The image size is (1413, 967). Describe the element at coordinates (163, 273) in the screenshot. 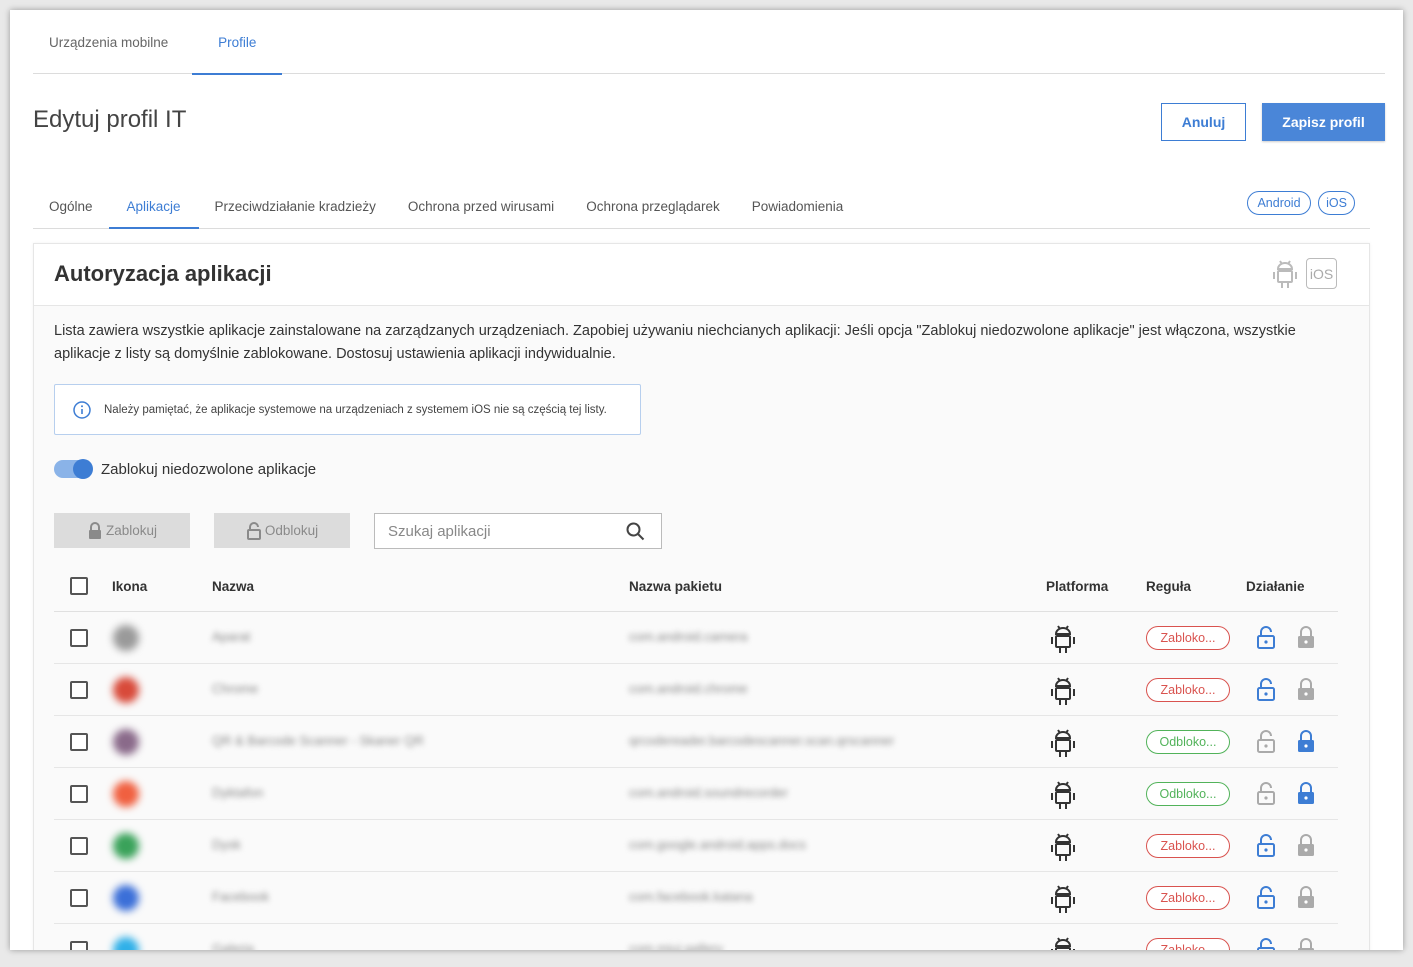

I see `card-title: Autoryzacja aplikacji` at that location.